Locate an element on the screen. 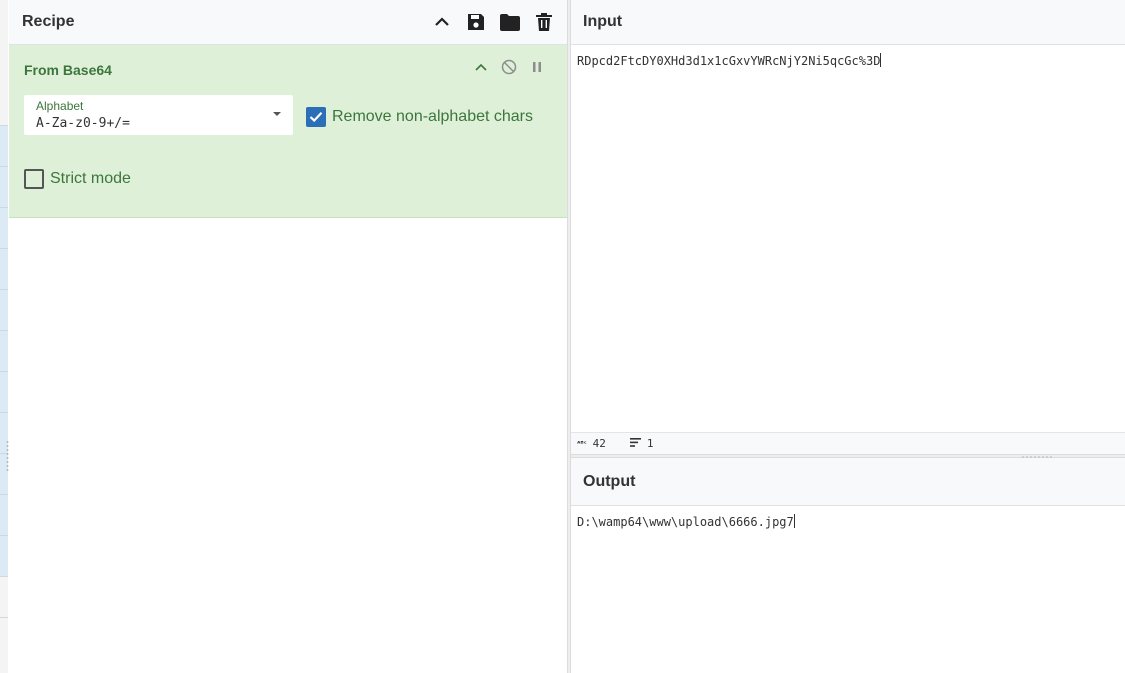 This screenshot has height=673, width=1125. pause-icon is located at coordinates (537, 67).